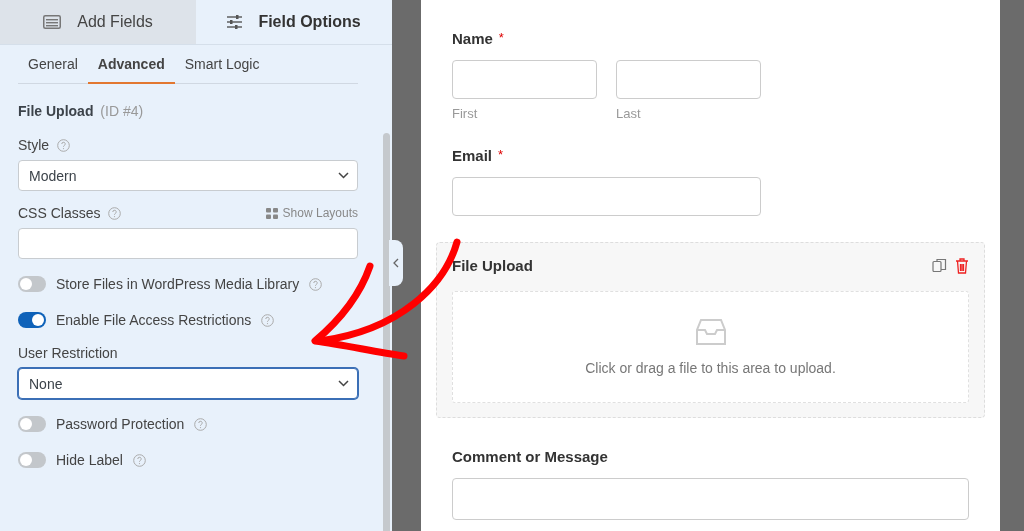  What do you see at coordinates (188, 383) in the screenshot?
I see `select-field: None` at bounding box center [188, 383].